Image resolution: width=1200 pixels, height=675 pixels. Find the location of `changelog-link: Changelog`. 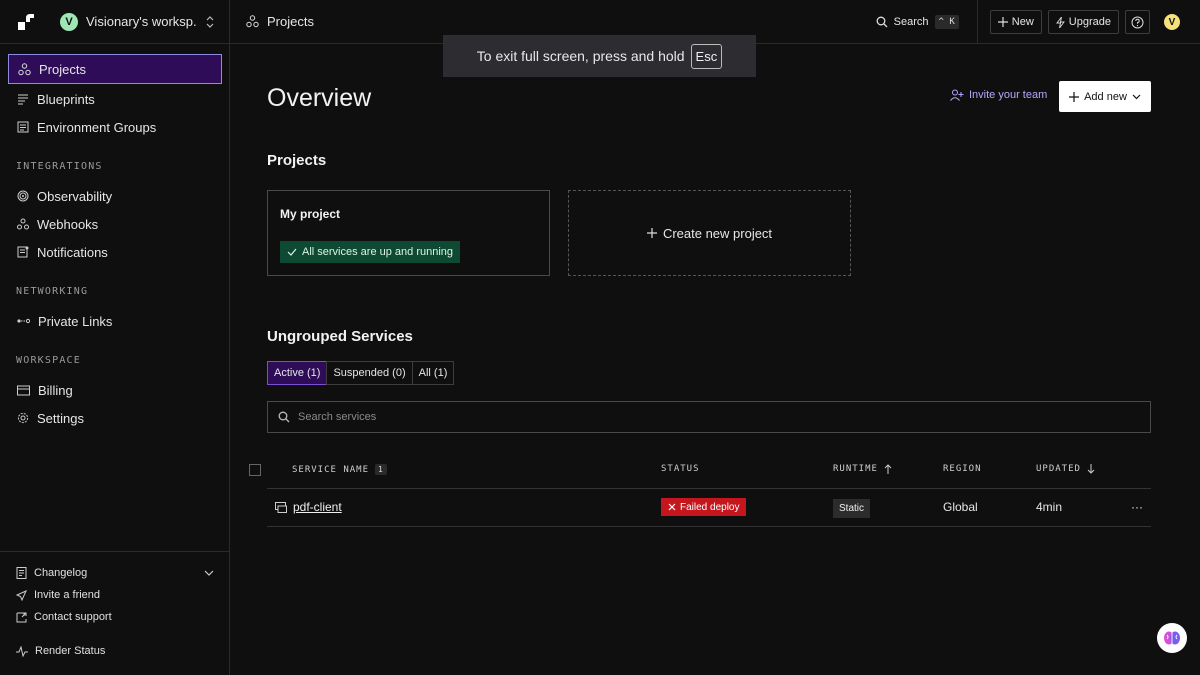

changelog-link: Changelog is located at coordinates (115, 573).